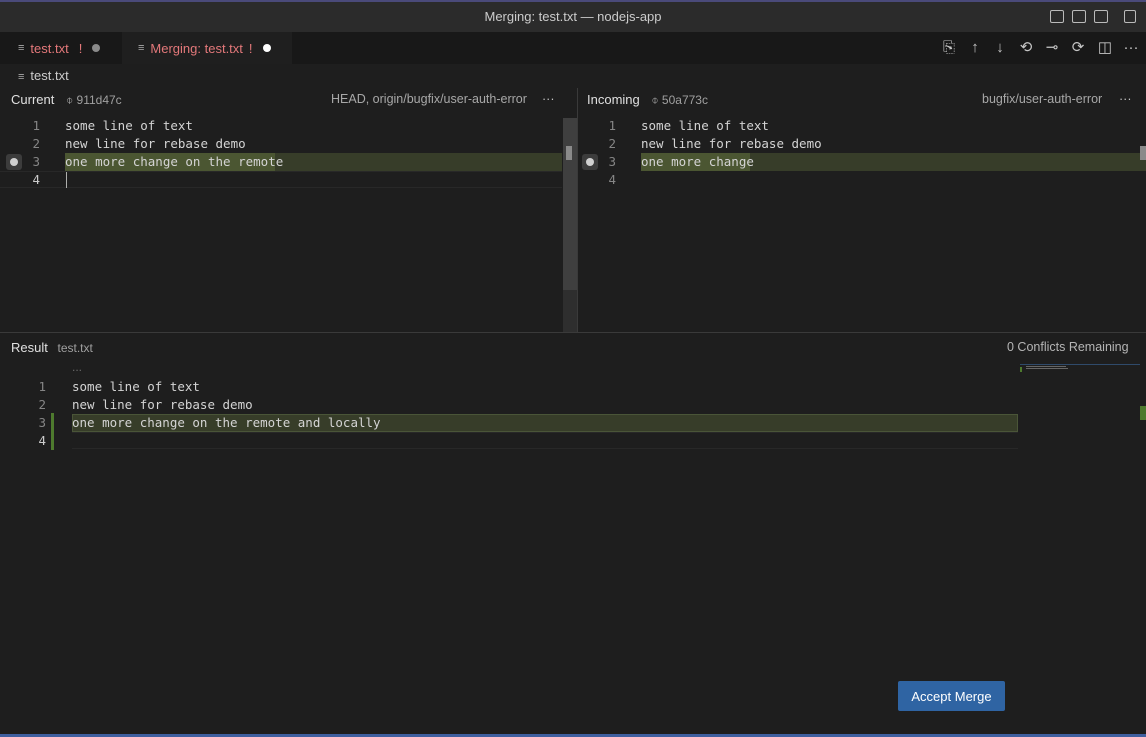 This screenshot has height=737, width=1146. What do you see at coordinates (52, 431) in the screenshot?
I see `gutter-change-marker` at bounding box center [52, 431].